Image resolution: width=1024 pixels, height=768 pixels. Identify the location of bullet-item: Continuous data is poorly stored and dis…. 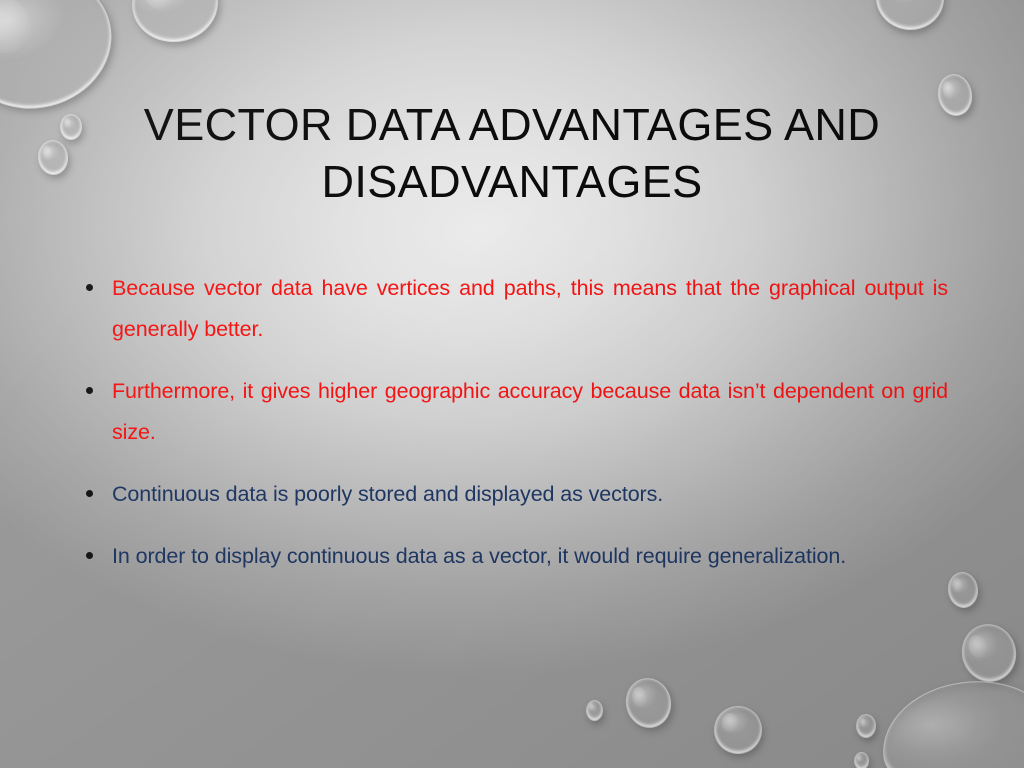
(514, 494).